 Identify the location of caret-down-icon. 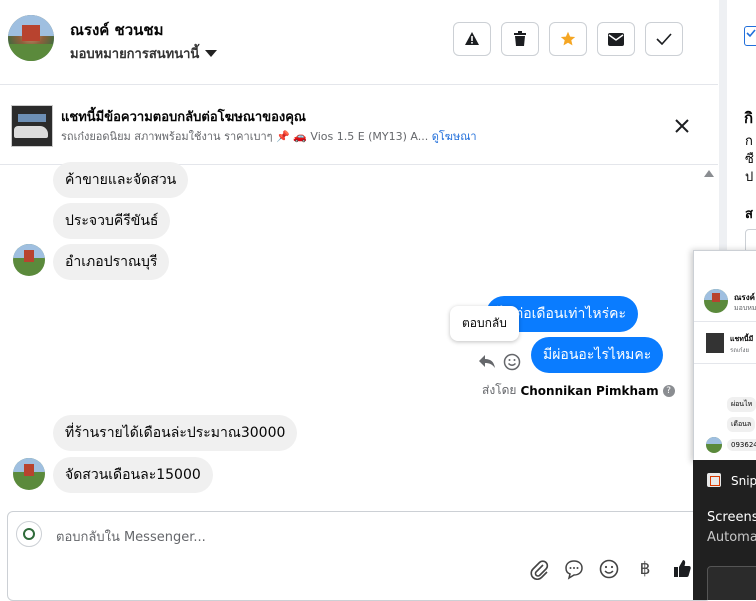
(211, 53).